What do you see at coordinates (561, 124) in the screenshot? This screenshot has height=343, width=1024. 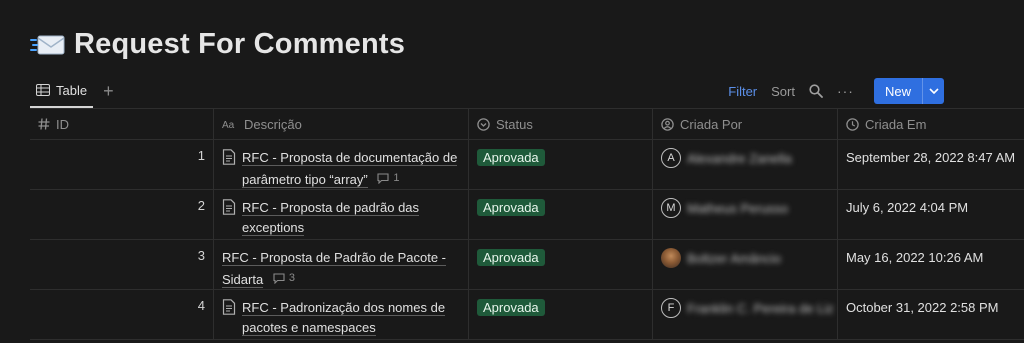 I see `column-header-status: Status` at bounding box center [561, 124].